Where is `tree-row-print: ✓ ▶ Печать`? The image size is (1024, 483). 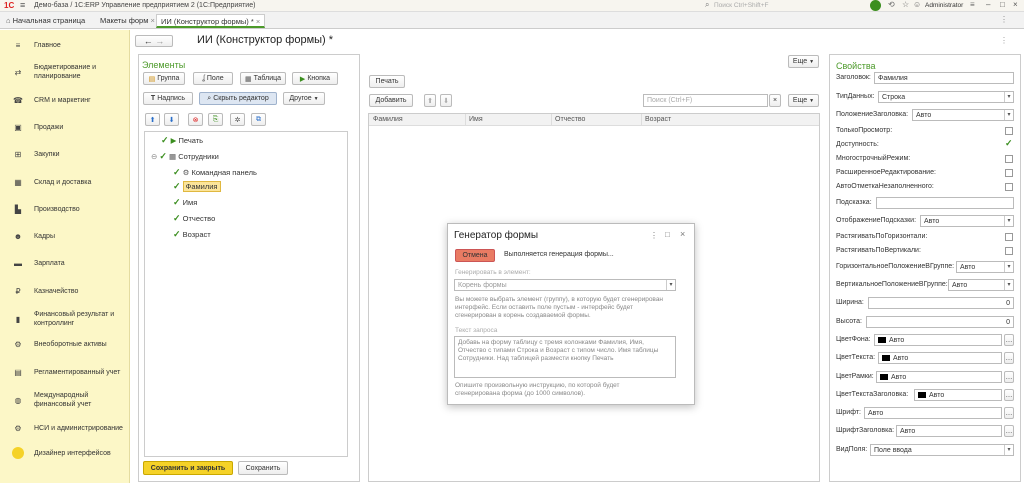 tree-row-print: ✓ ▶ Печать is located at coordinates (182, 141).